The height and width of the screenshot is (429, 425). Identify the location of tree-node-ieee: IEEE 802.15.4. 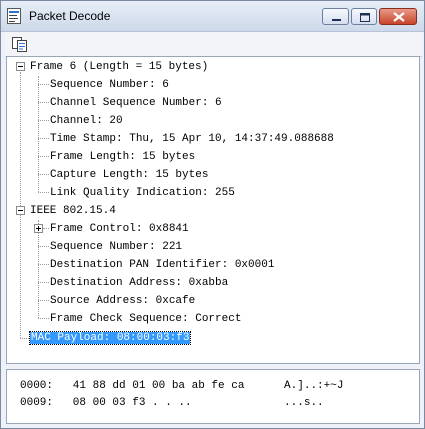
(73, 211).